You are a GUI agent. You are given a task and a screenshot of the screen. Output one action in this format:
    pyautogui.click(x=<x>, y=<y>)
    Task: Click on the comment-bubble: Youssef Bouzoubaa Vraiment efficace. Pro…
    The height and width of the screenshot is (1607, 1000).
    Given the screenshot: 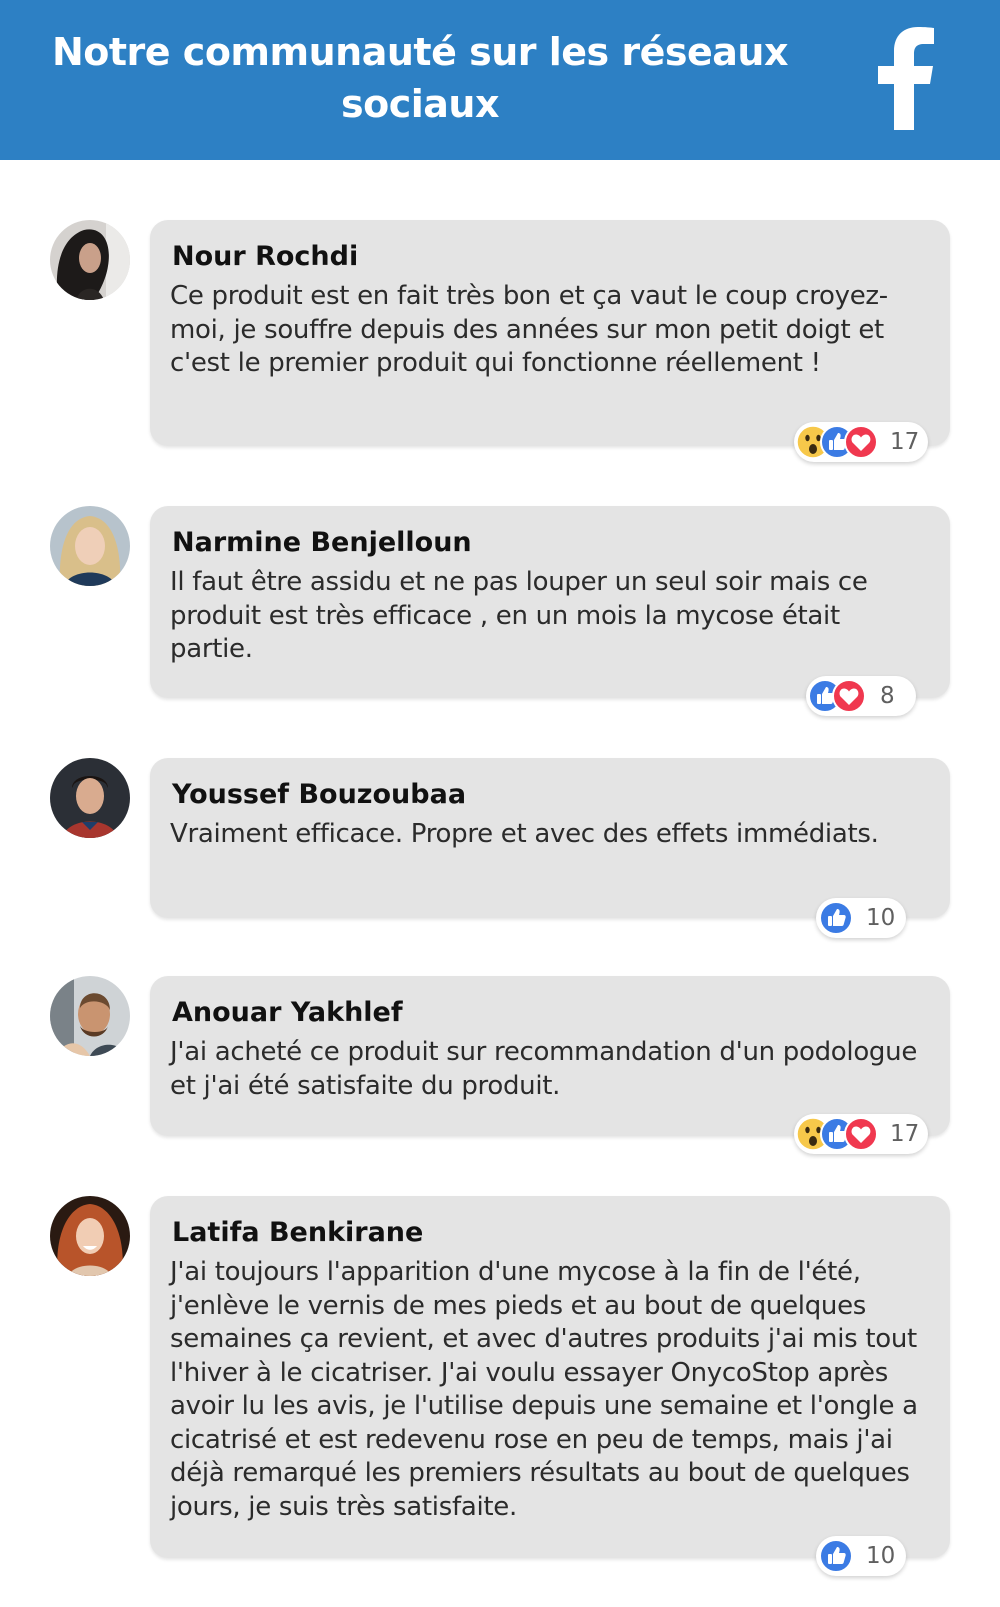 What is the action you would take?
    pyautogui.click(x=550, y=848)
    